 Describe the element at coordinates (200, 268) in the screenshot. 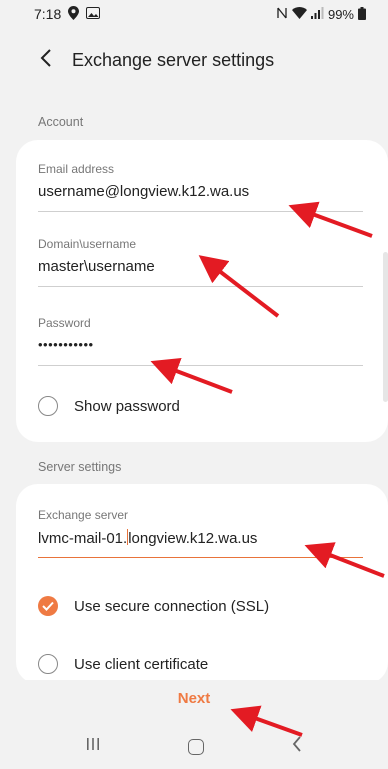

I see `domain-username-input: master\username` at that location.